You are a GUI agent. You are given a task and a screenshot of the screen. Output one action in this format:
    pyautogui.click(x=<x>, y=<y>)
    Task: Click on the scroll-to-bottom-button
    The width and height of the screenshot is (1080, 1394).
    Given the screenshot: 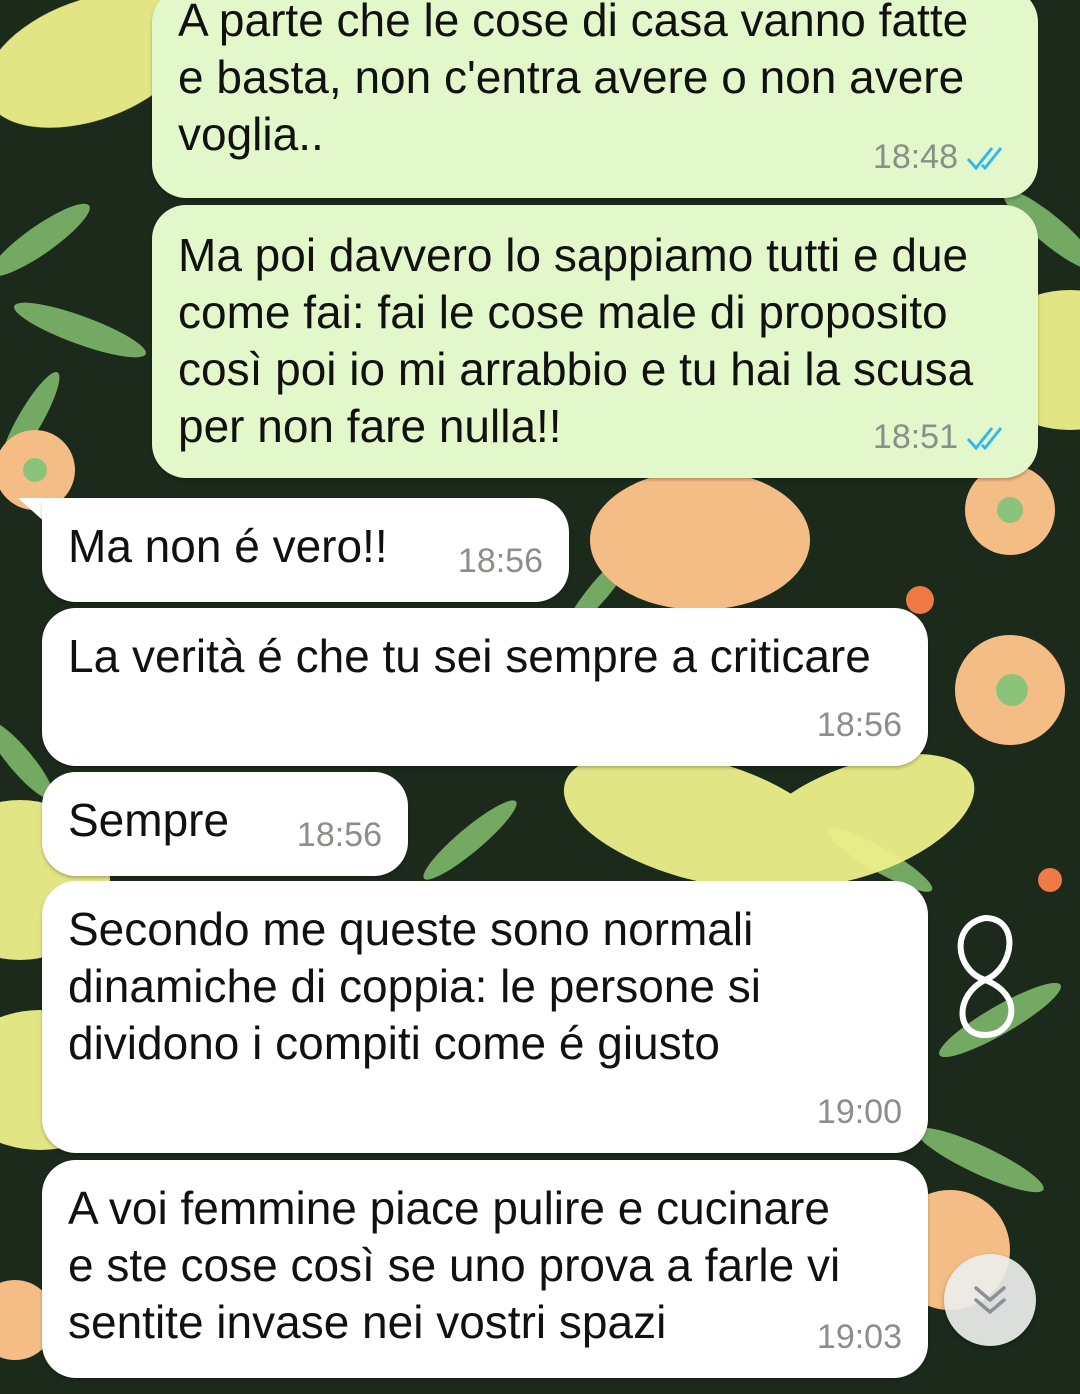 What is the action you would take?
    pyautogui.click(x=990, y=1300)
    